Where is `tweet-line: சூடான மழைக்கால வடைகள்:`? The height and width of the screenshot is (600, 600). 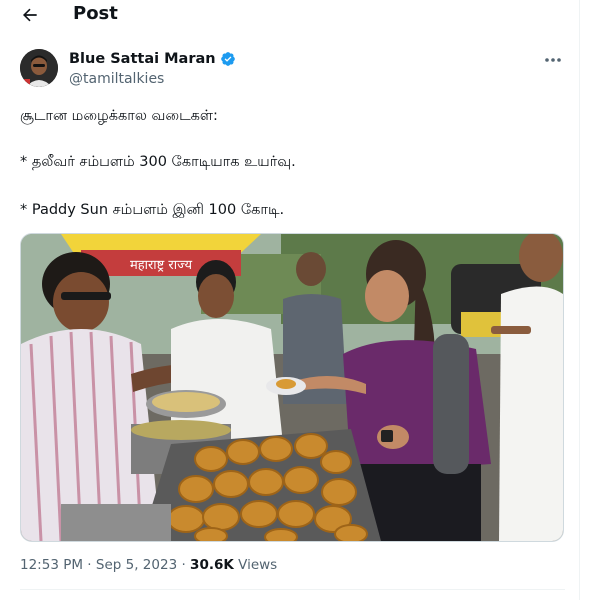 tweet-line: சூடான மழைக்கால வடைகள்: is located at coordinates (119, 116).